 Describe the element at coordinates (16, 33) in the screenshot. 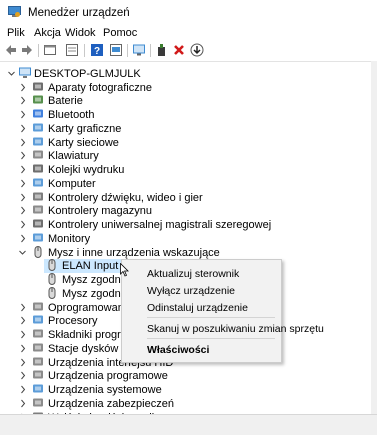

I see `menu-plik: Plik` at that location.